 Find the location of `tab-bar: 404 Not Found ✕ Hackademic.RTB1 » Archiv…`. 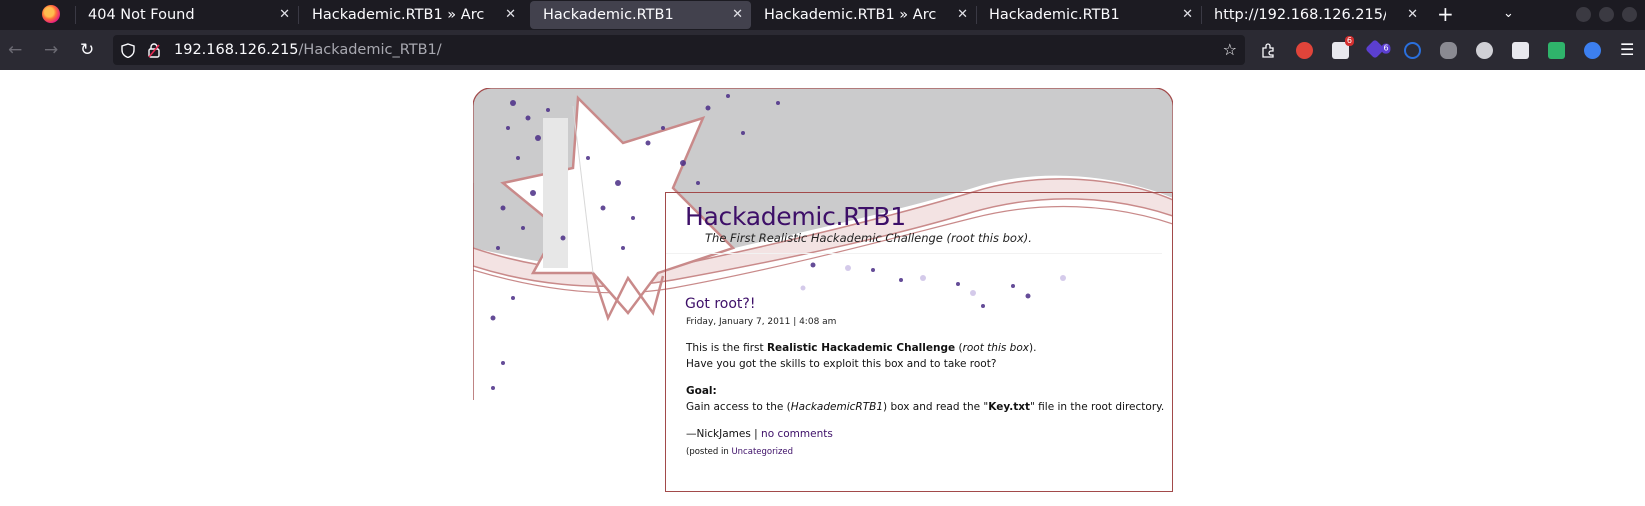

tab-bar: 404 Not Found ✕ Hackademic.RTB1 » Archiv… is located at coordinates (822, 15).